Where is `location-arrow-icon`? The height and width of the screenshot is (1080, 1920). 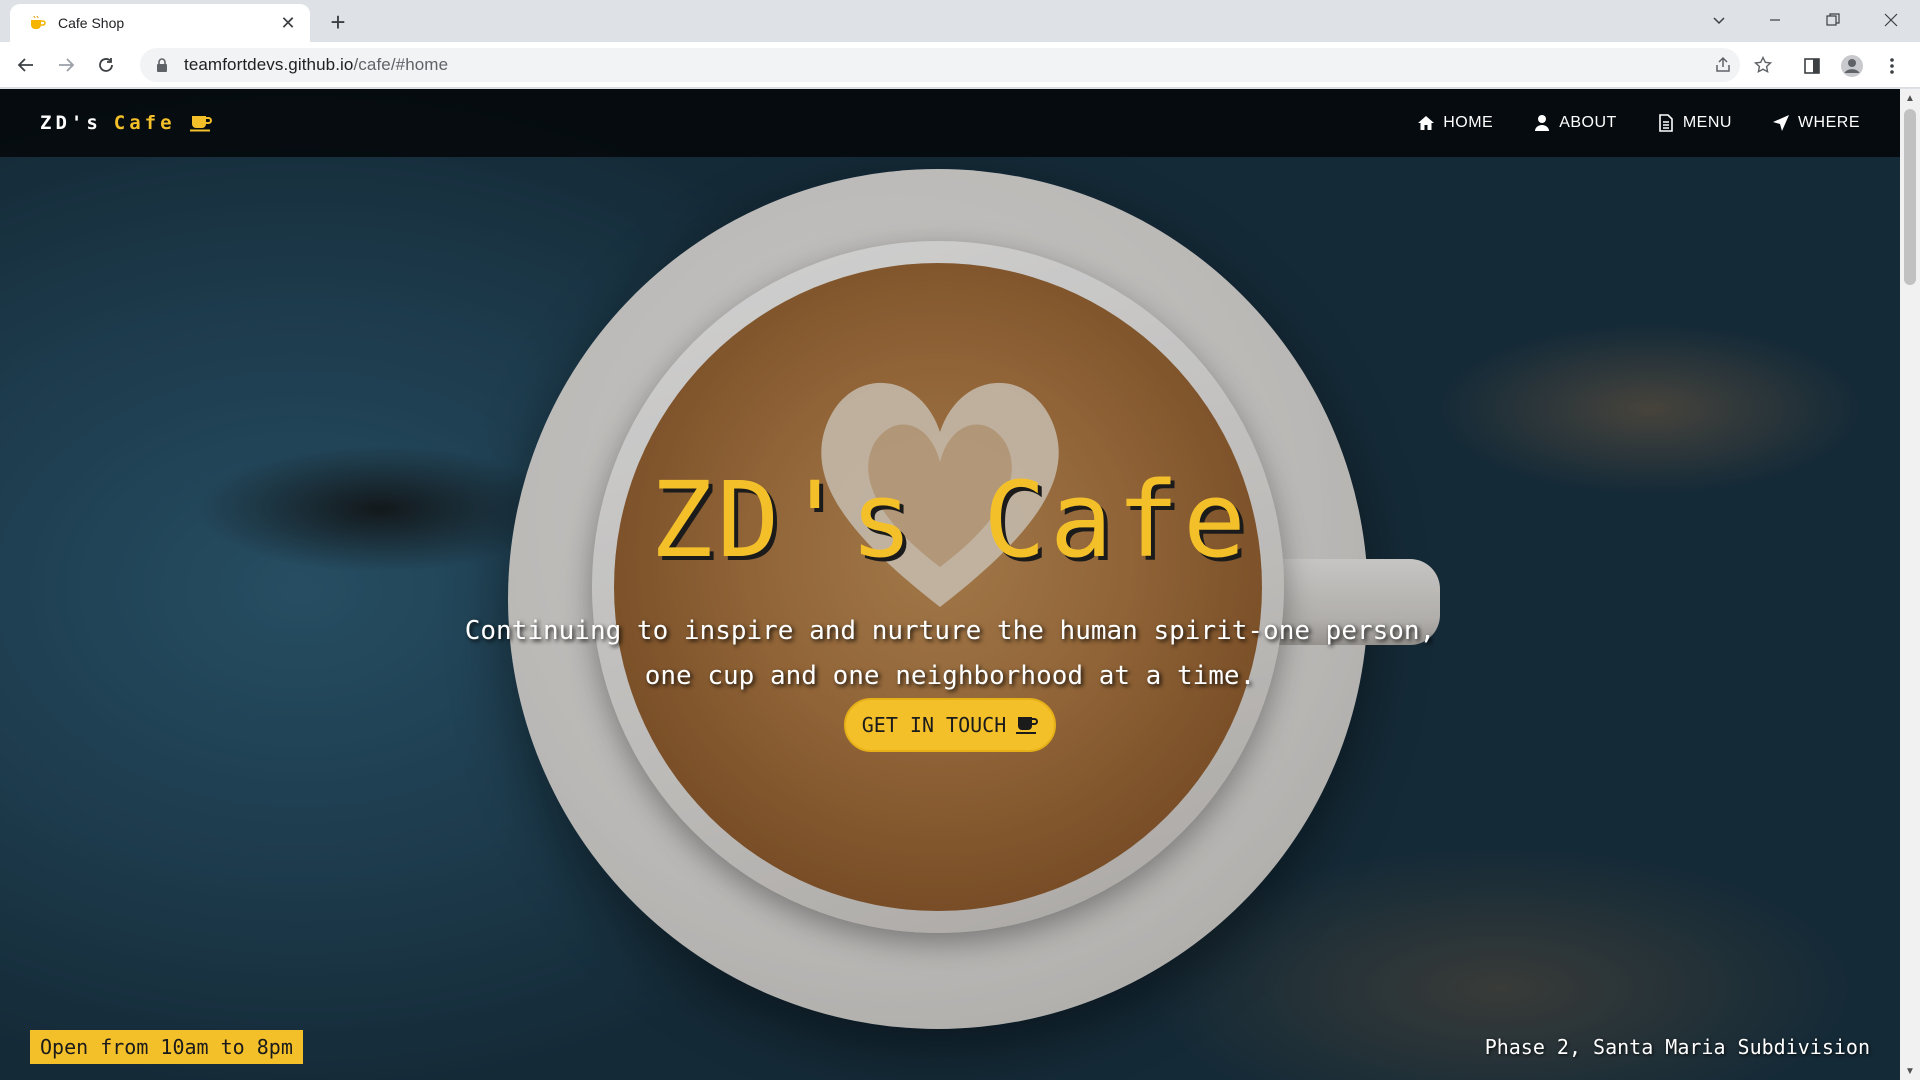 location-arrow-icon is located at coordinates (1780, 123).